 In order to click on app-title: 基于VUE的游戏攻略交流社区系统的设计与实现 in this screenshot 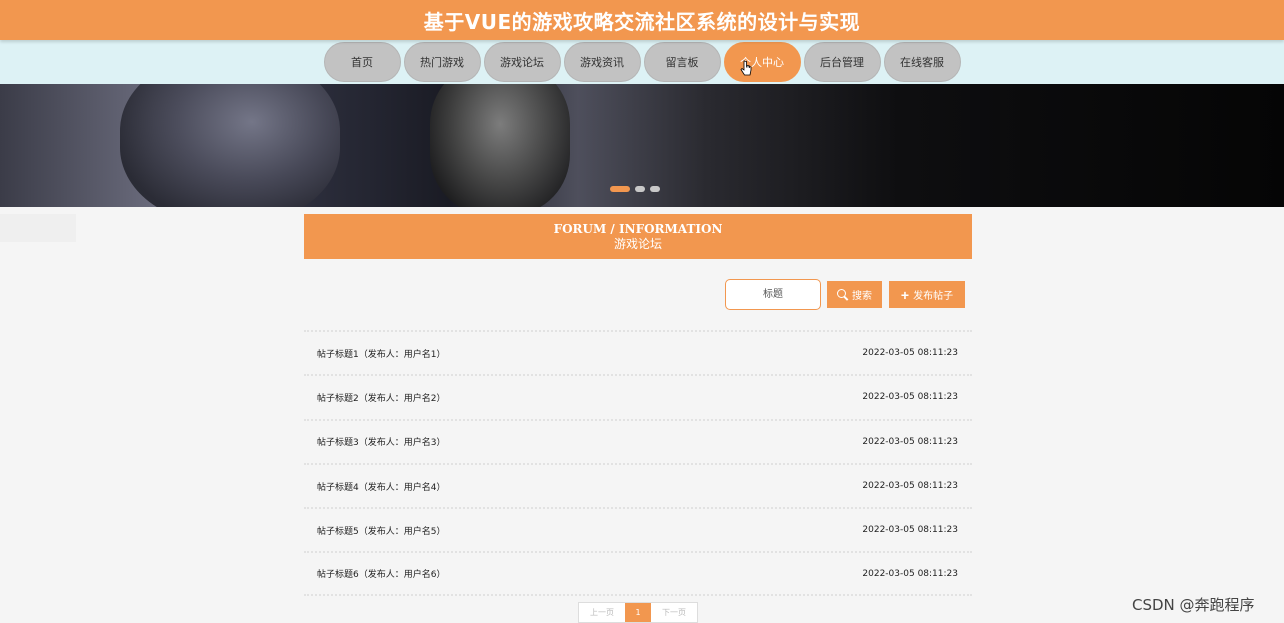, I will do `click(642, 21)`.